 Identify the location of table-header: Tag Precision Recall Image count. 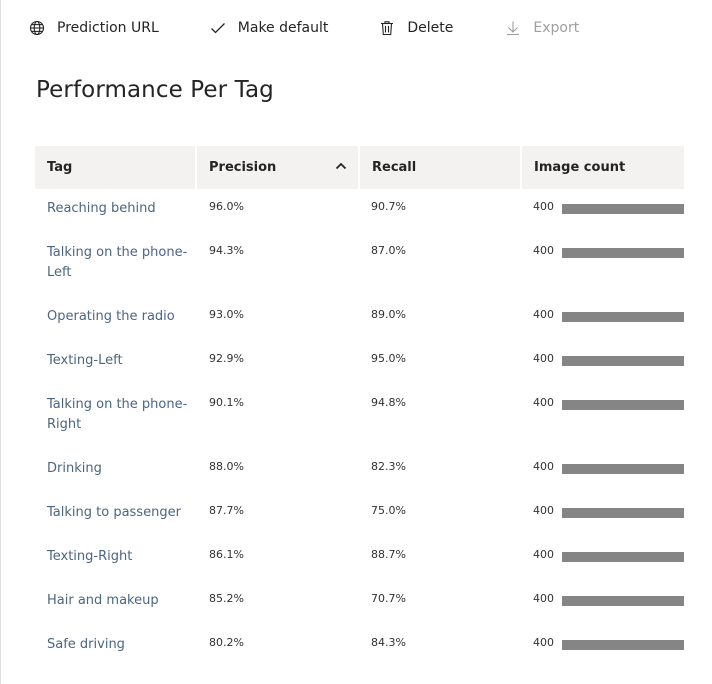
(359, 167).